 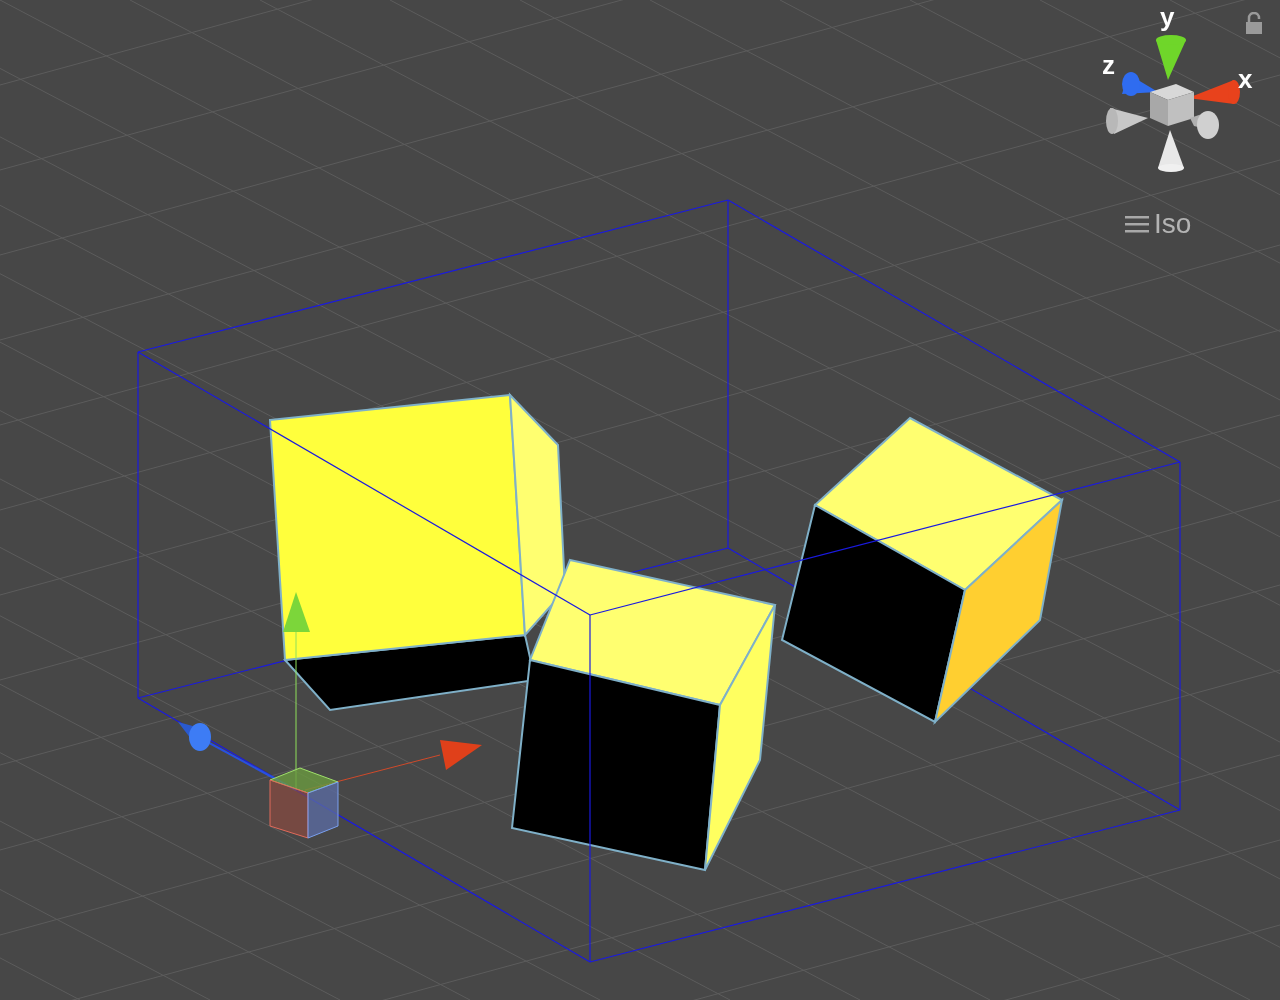 What do you see at coordinates (1137, 224) in the screenshot?
I see `menu-icon` at bounding box center [1137, 224].